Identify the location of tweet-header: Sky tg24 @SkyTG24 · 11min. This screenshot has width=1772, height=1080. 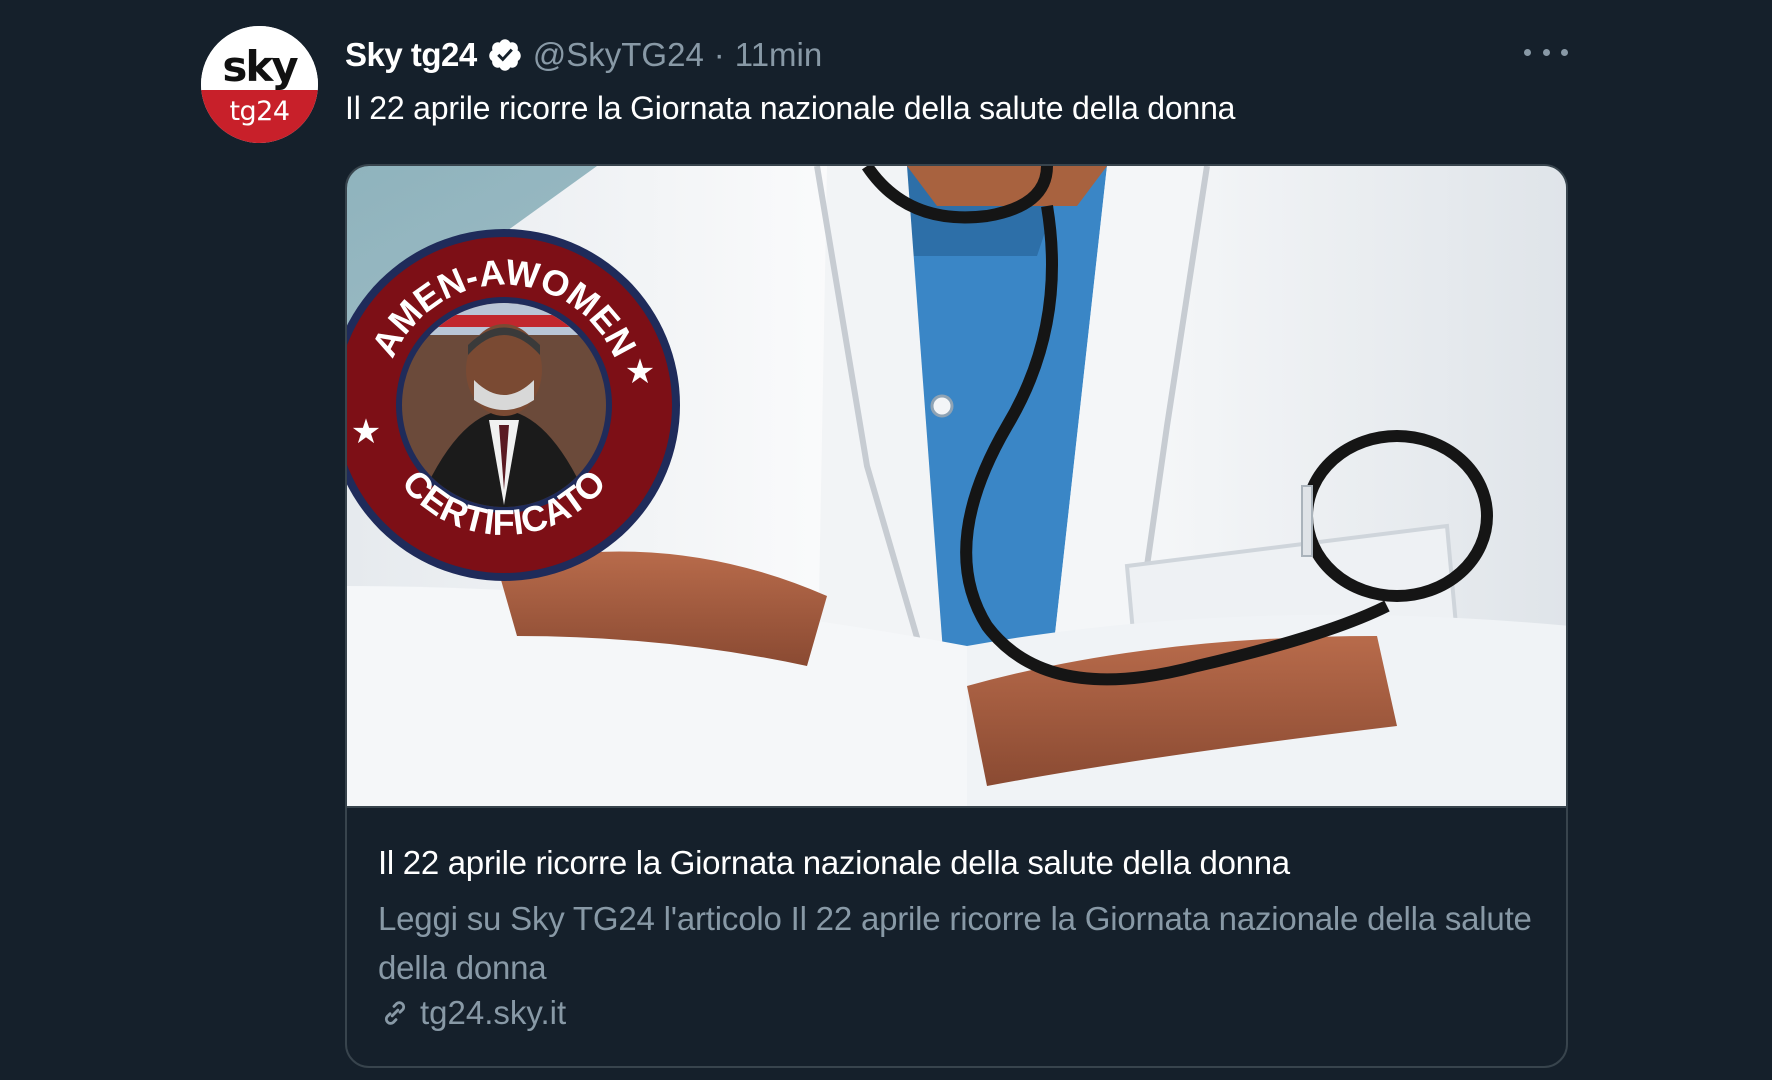
(583, 55).